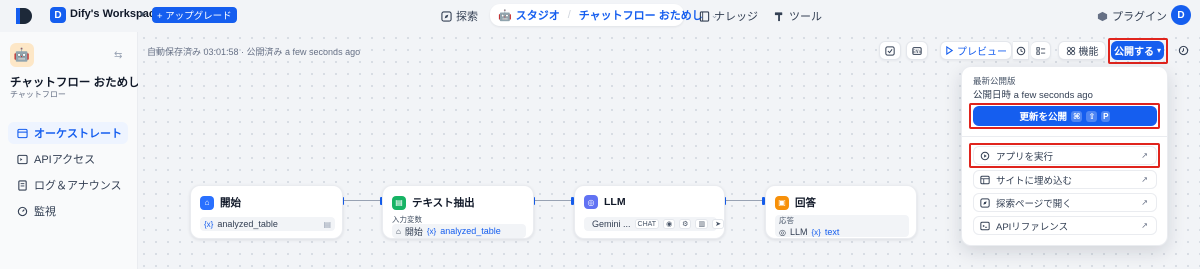 The image size is (1200, 269). I want to click on env-icon: ENV, so click(917, 50).